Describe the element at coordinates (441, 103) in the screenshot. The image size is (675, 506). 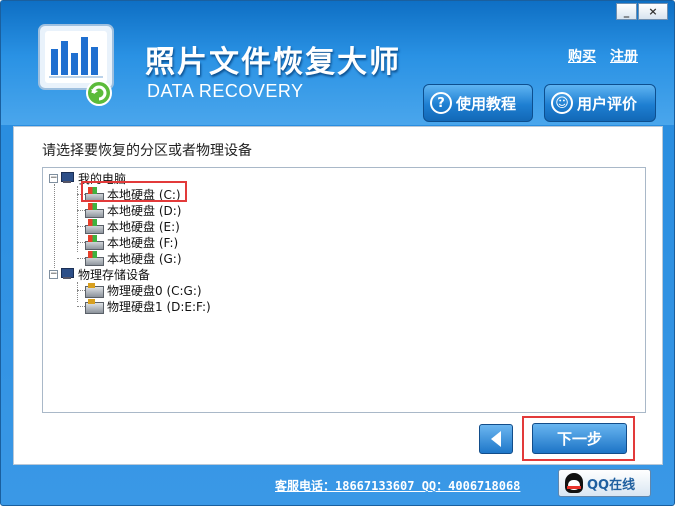
I see `question-icon: ?` at that location.